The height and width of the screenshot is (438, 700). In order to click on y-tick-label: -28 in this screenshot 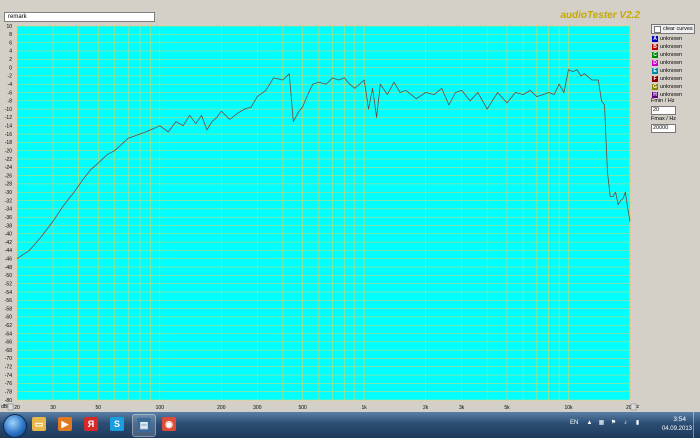, I will do `click(8, 185)`.